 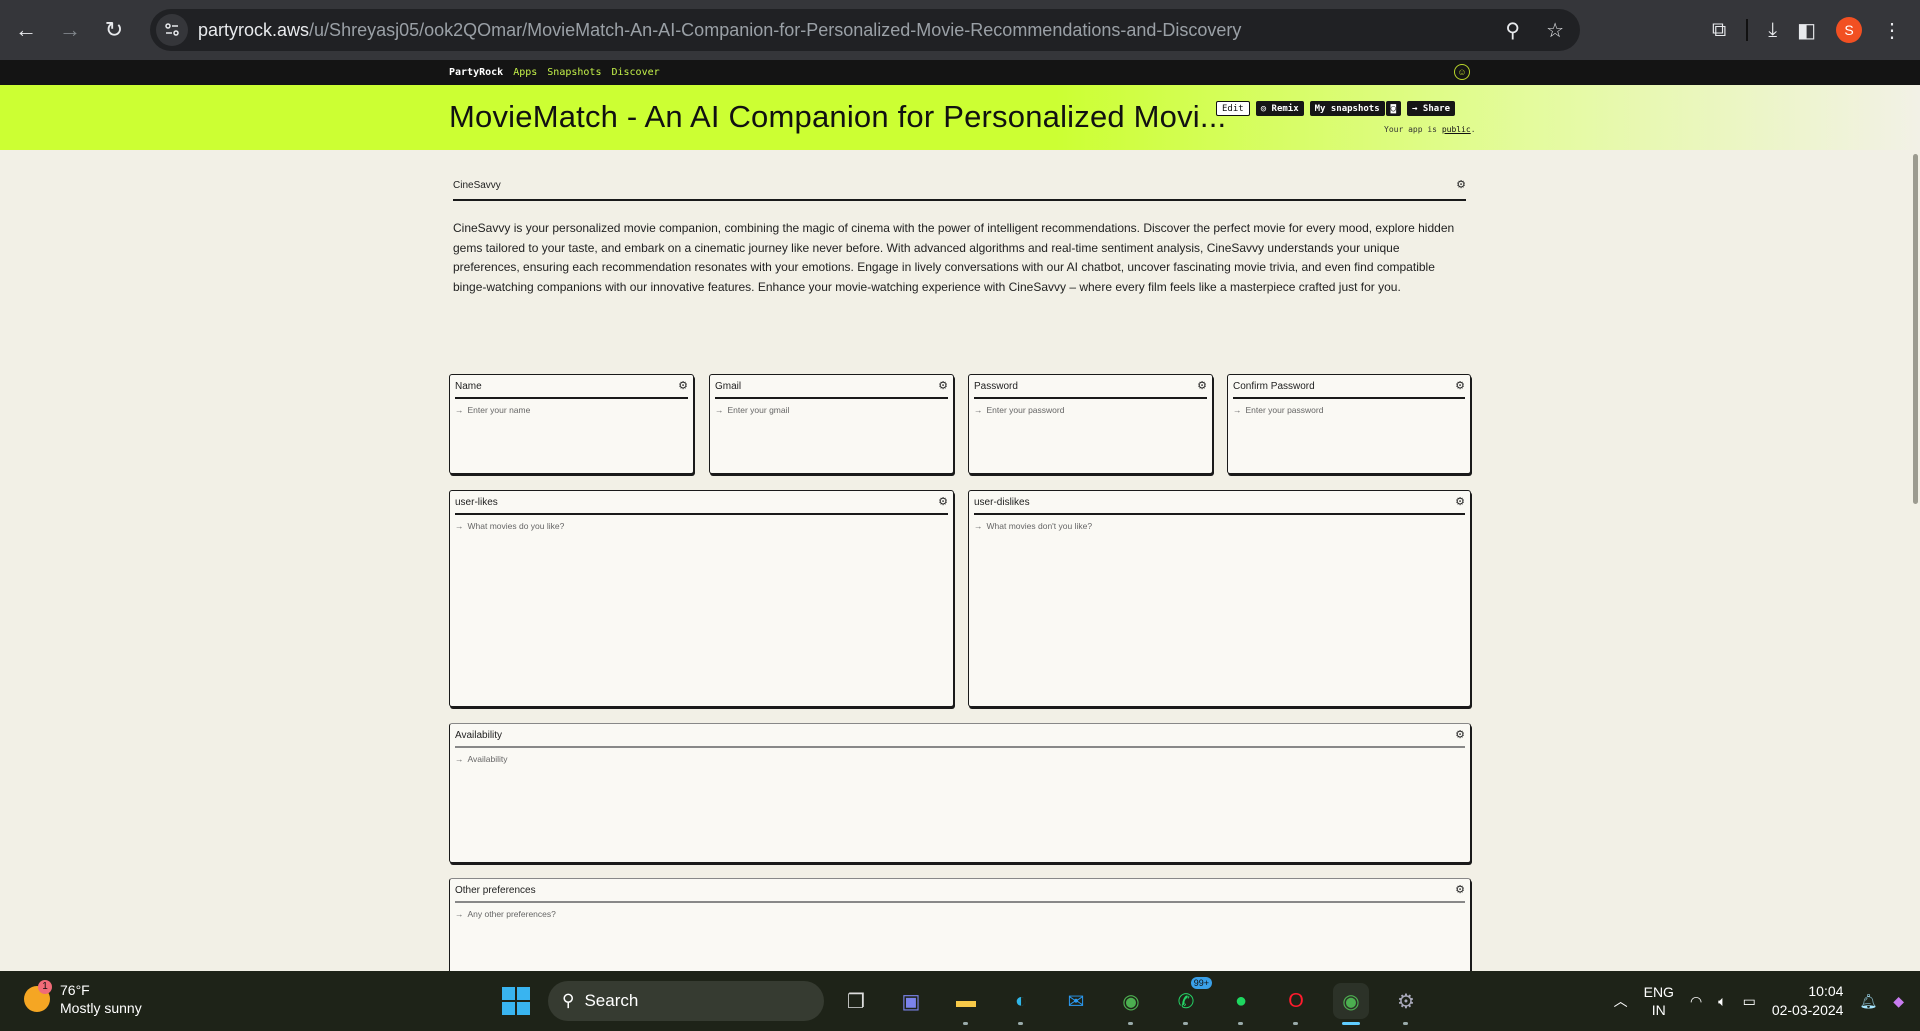 What do you see at coordinates (45, 987) in the screenshot?
I see `weather-badge: 1` at bounding box center [45, 987].